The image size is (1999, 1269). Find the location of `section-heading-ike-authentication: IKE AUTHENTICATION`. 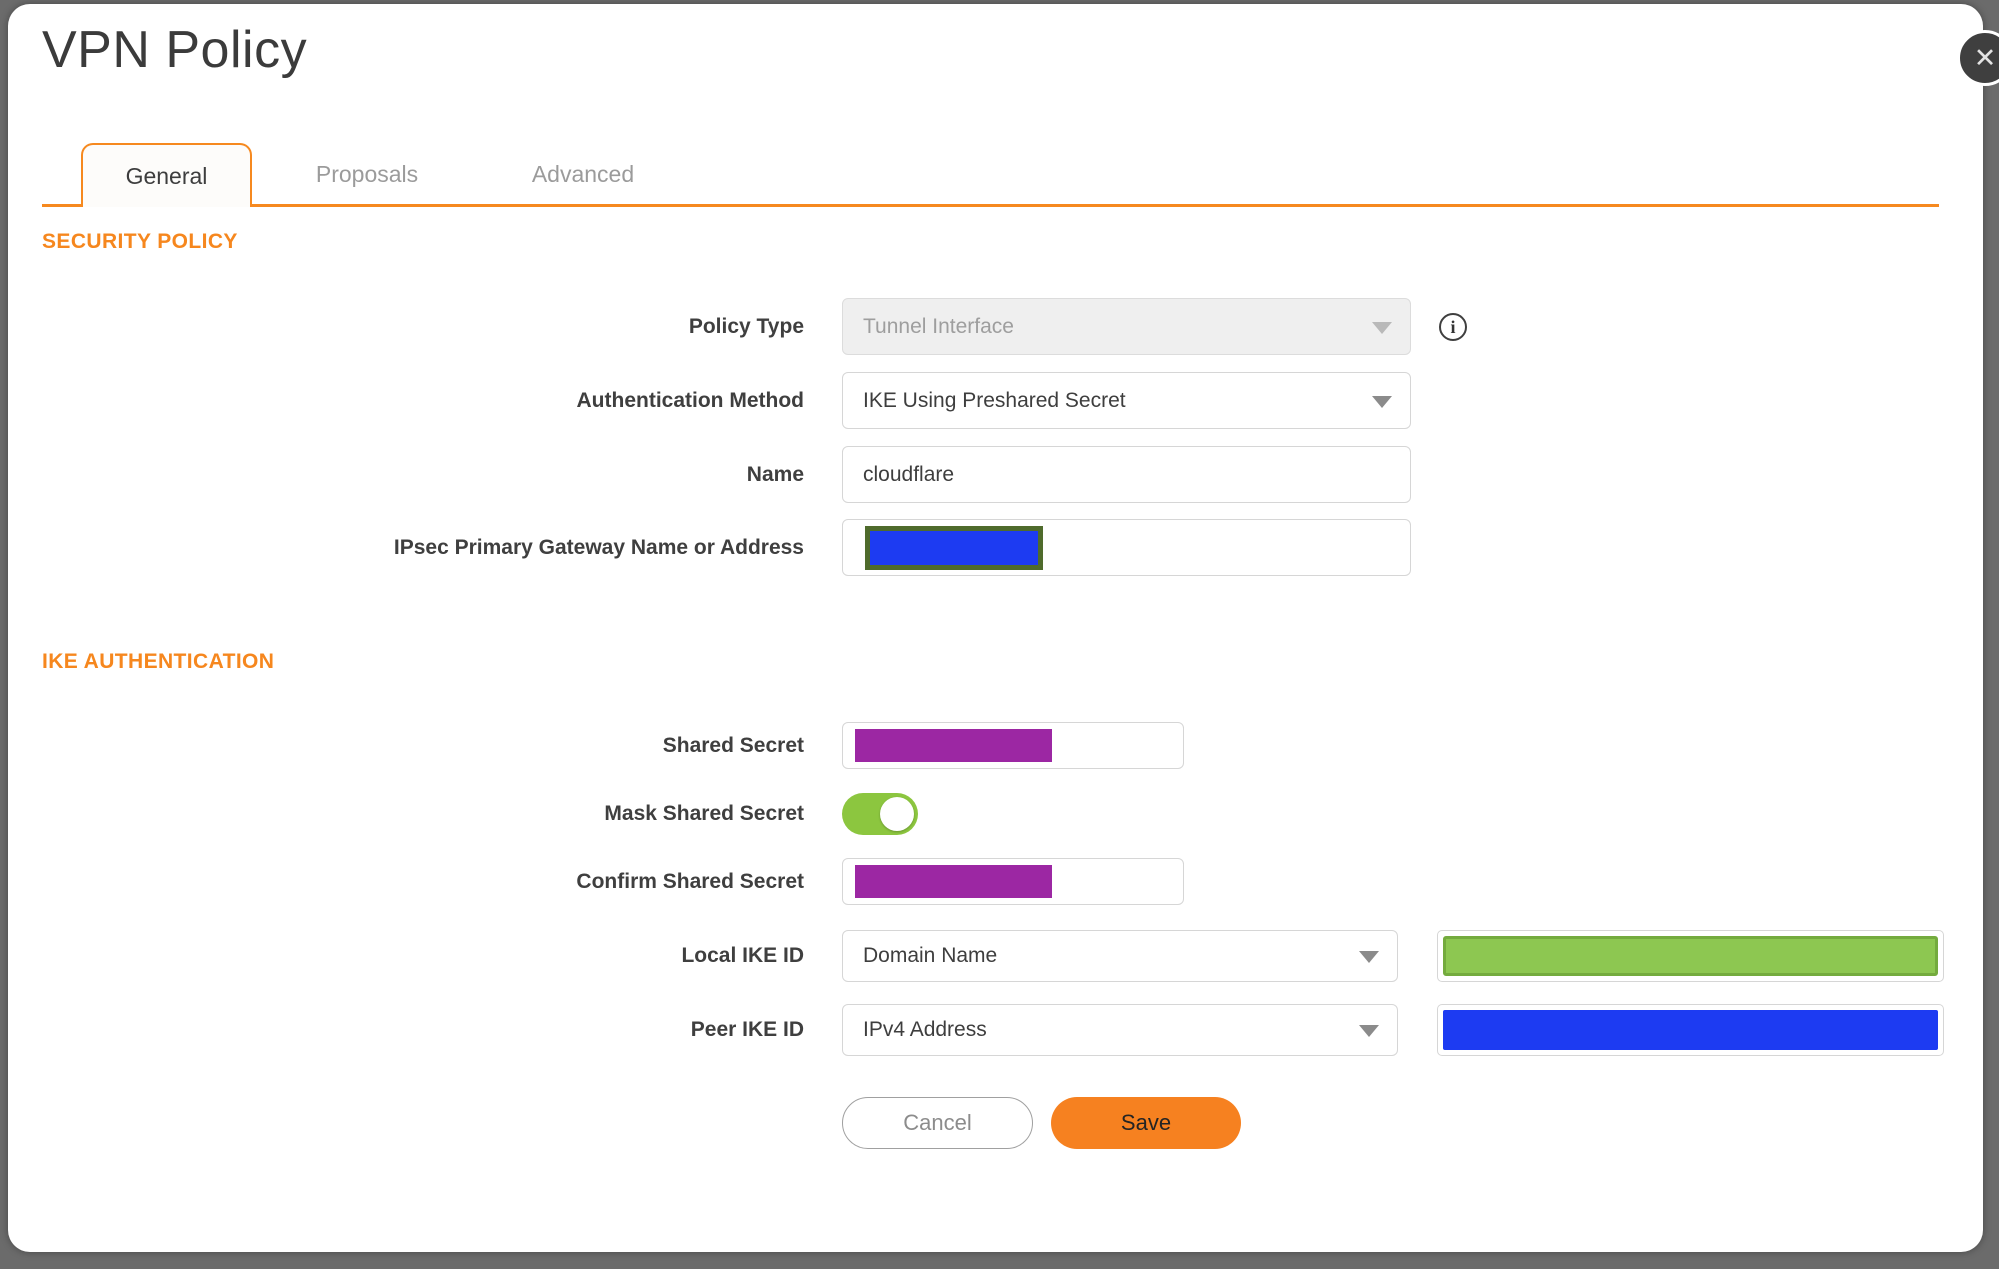

section-heading-ike-authentication: IKE AUTHENTICATION is located at coordinates (158, 661).